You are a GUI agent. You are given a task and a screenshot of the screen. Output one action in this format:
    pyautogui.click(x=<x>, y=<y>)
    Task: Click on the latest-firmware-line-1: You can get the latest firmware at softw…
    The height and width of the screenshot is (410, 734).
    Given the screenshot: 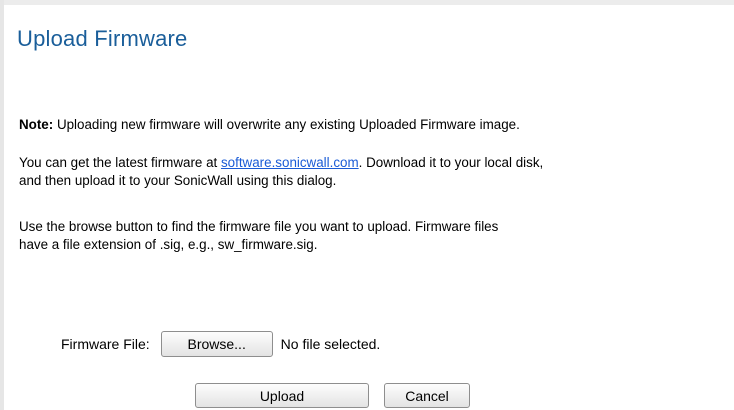 What is the action you would take?
    pyautogui.click(x=281, y=163)
    